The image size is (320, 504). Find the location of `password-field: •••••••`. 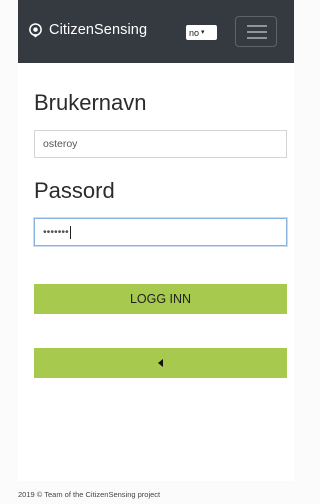

password-field: ••••••• is located at coordinates (160, 232).